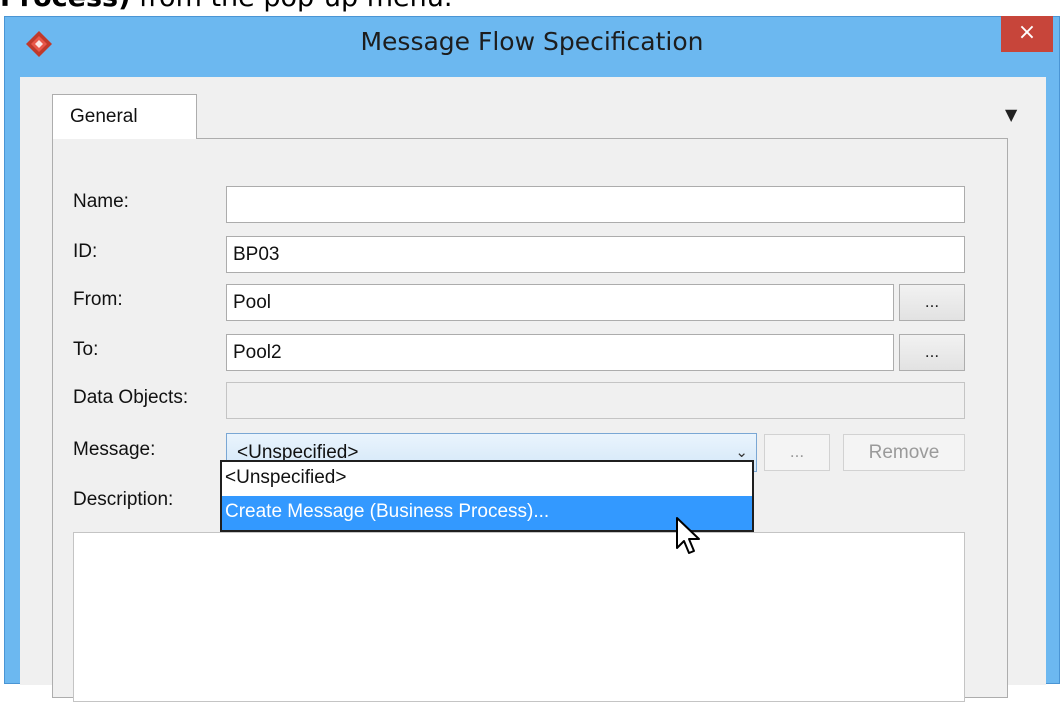  I want to click on caption-rest: from the pop-up menu., so click(291, 6).